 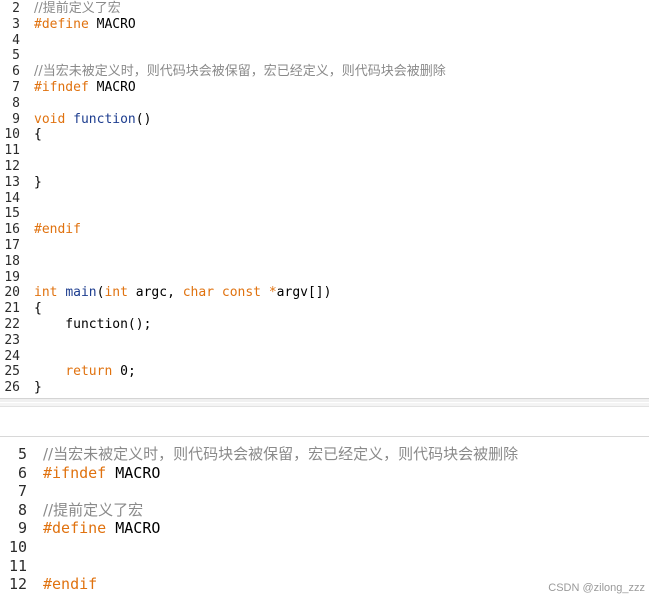 What do you see at coordinates (22, 528) in the screenshot?
I see `line-number: 9` at bounding box center [22, 528].